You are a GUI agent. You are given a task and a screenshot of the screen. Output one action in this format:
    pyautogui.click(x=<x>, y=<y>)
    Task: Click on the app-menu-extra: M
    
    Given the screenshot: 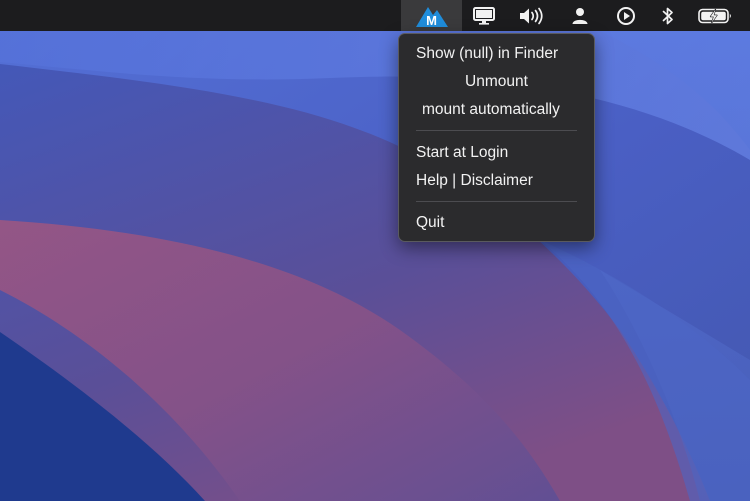 What is the action you would take?
    pyautogui.click(x=431, y=15)
    